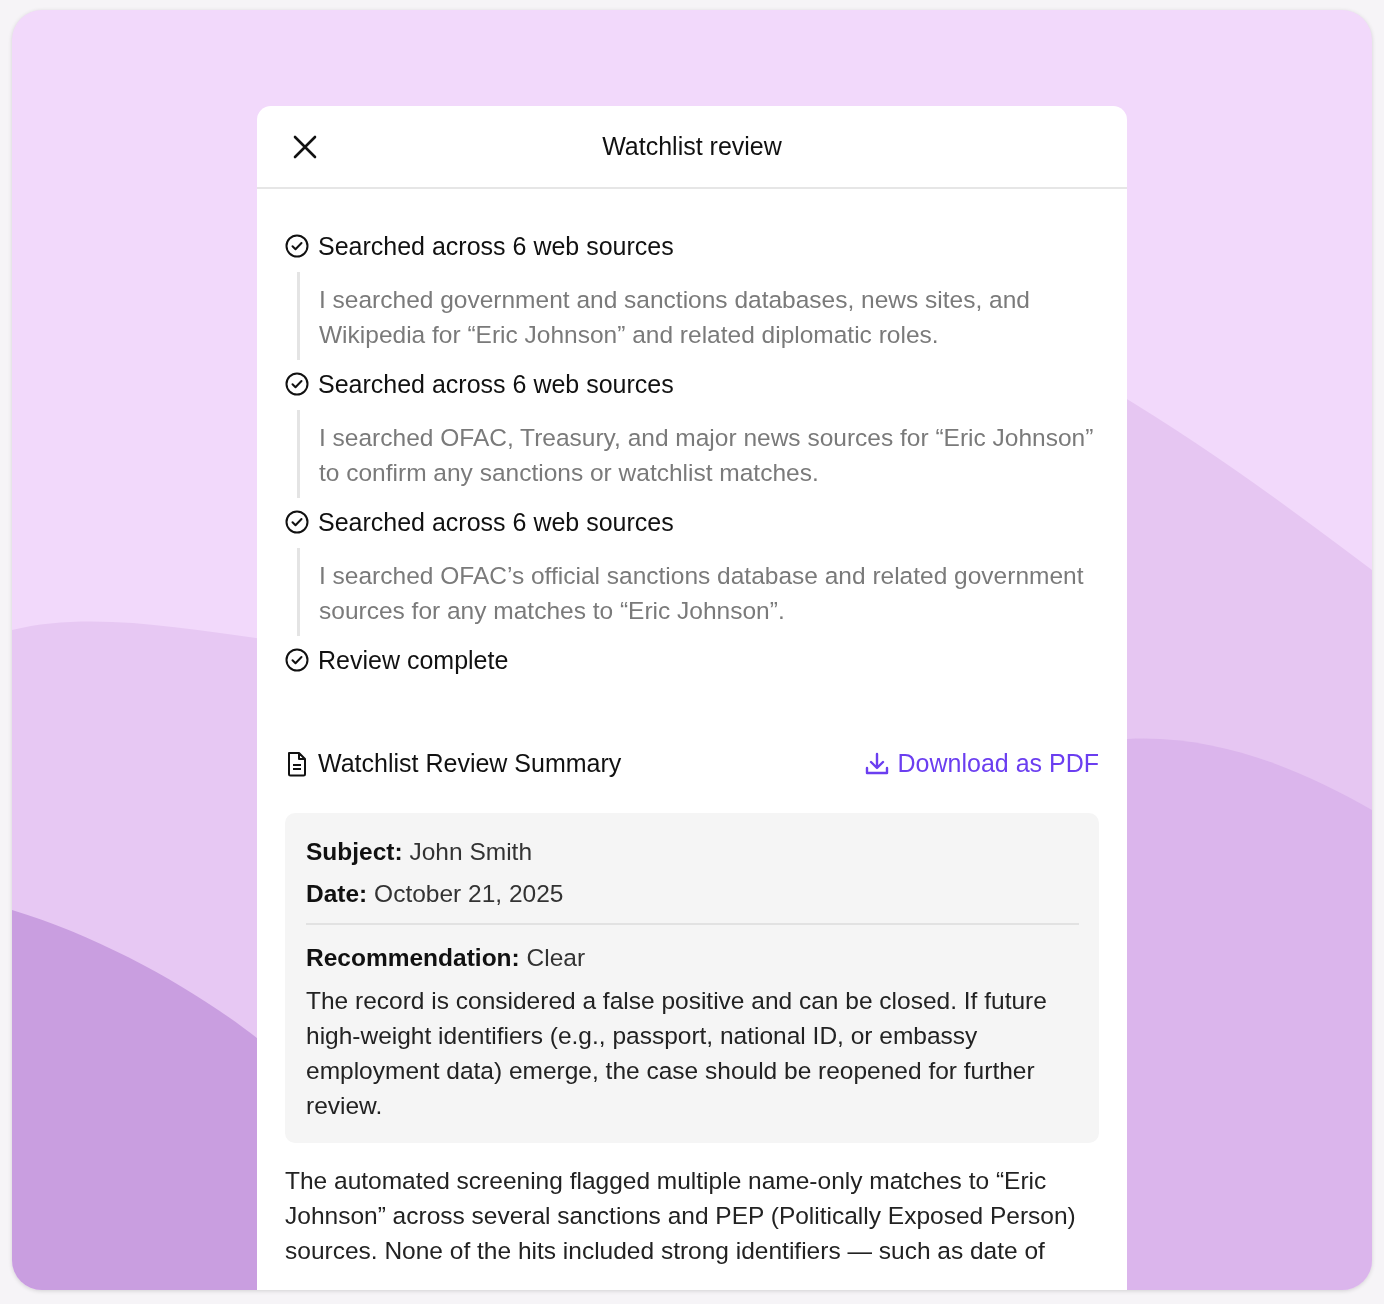  I want to click on step-title: Review complete, so click(413, 660).